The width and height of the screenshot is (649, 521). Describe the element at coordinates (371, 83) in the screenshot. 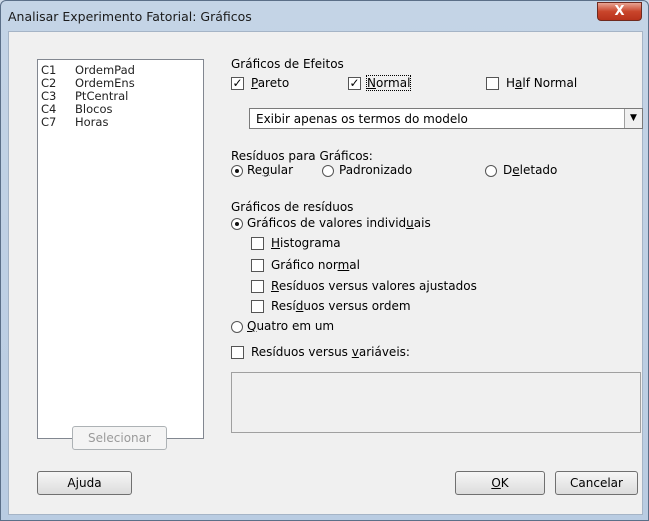

I see `mnemonic: N` at that location.